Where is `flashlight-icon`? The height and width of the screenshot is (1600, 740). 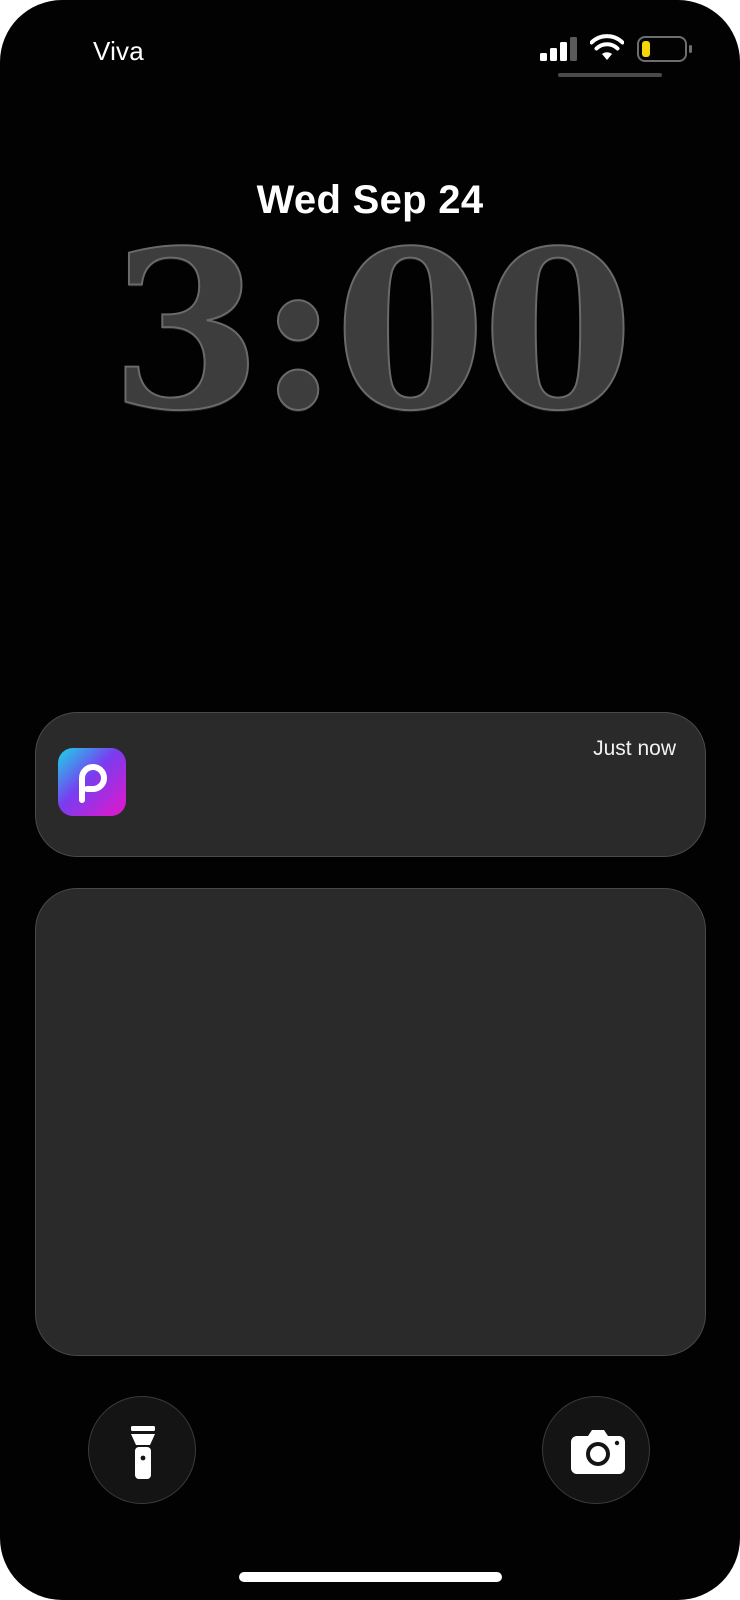 flashlight-icon is located at coordinates (143, 1452).